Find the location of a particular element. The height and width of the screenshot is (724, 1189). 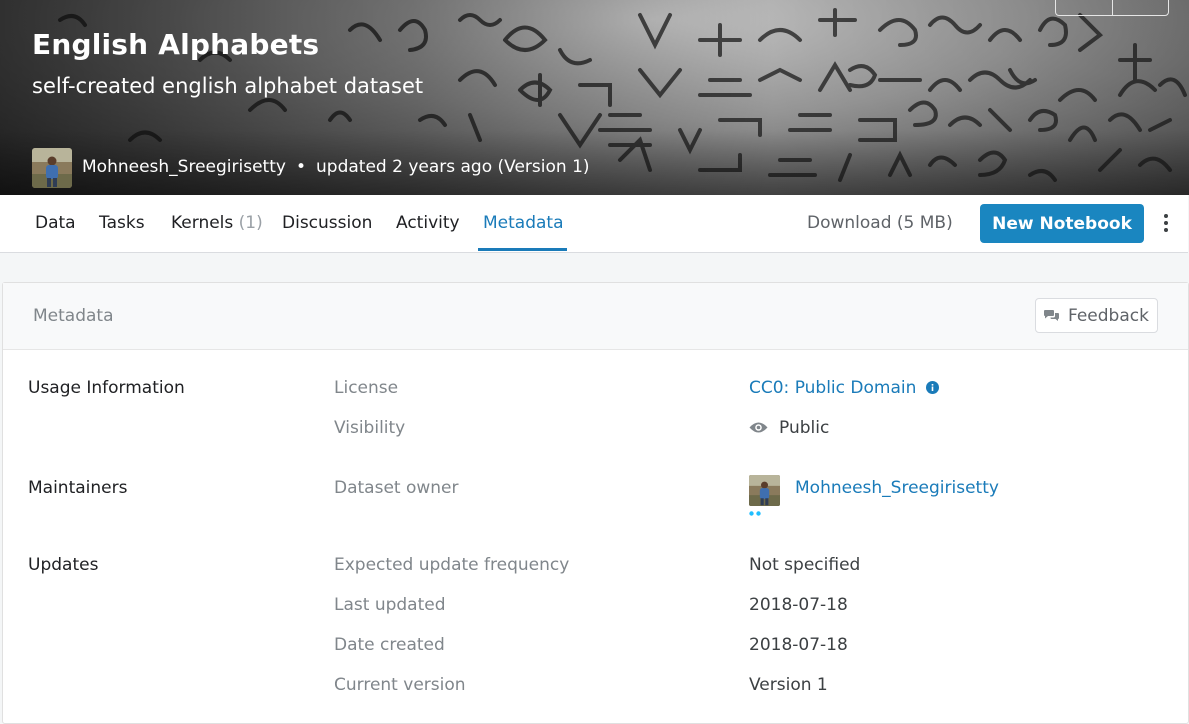

visibility-label: Visibility is located at coordinates (370, 428).